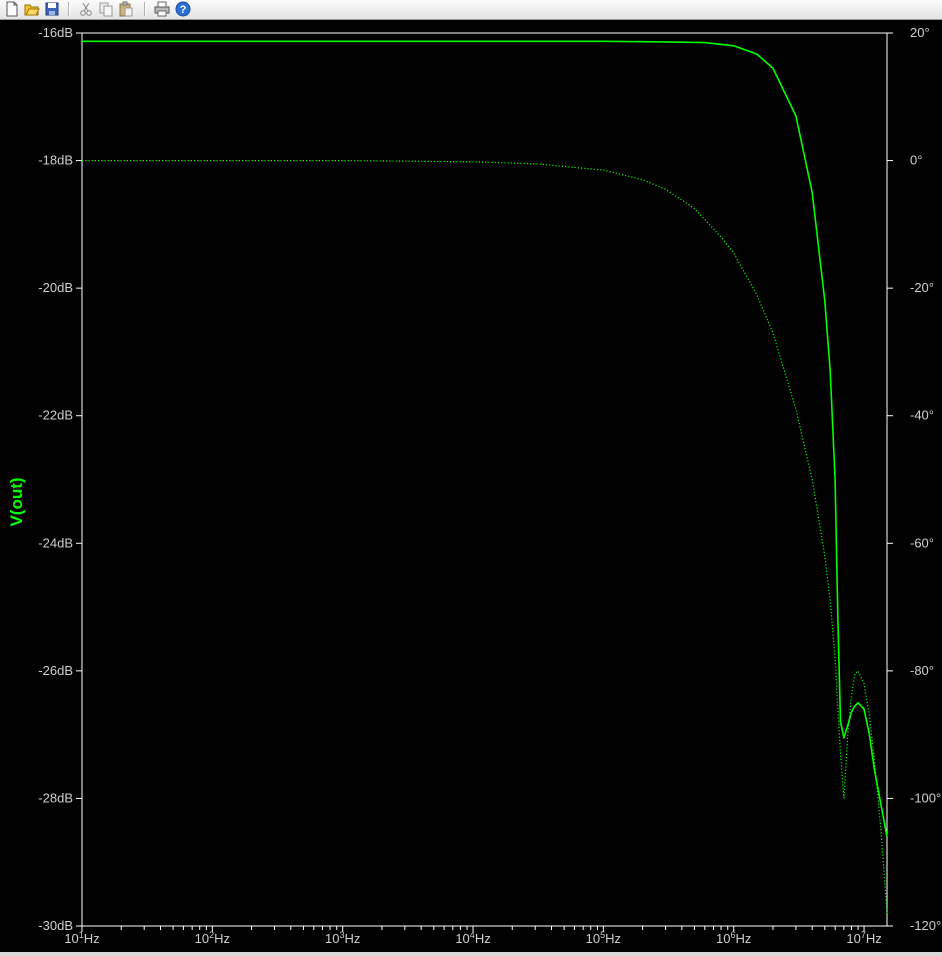 The height and width of the screenshot is (956, 942). What do you see at coordinates (925, 797) in the screenshot?
I see `y2-tick-label: -100°` at bounding box center [925, 797].